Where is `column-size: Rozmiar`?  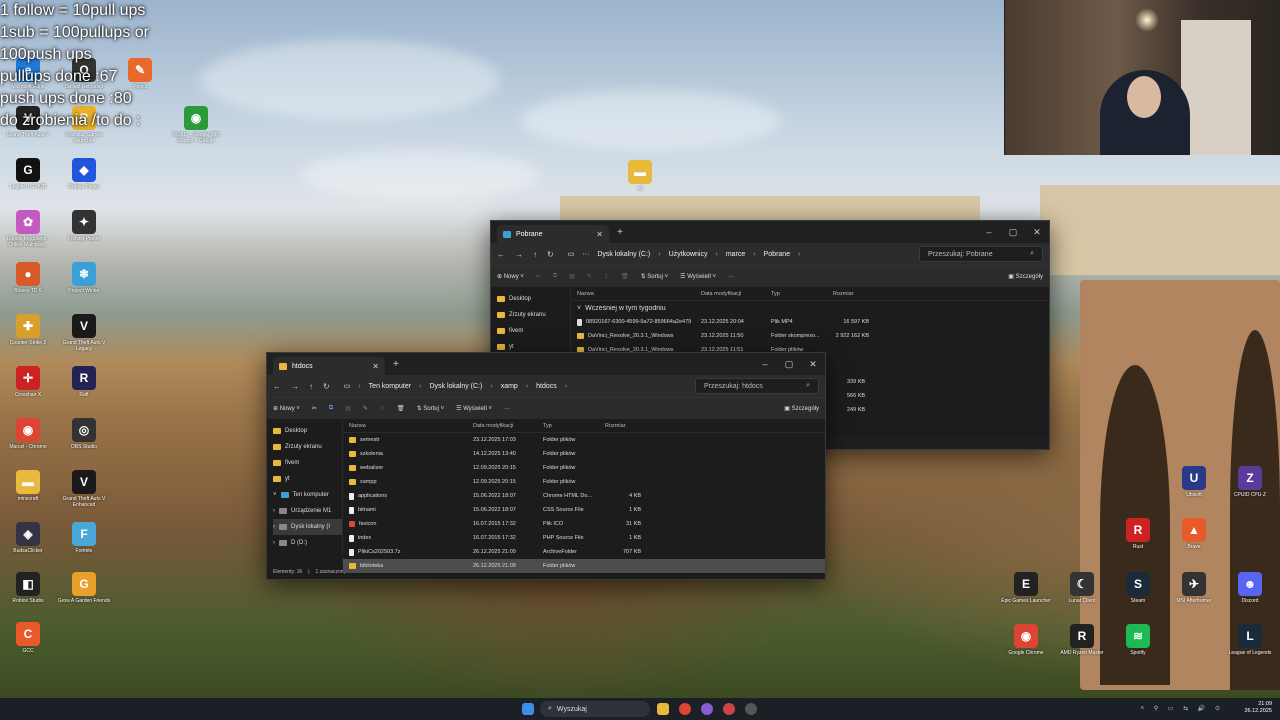
column-size: Rozmiar is located at coordinates (851, 294).